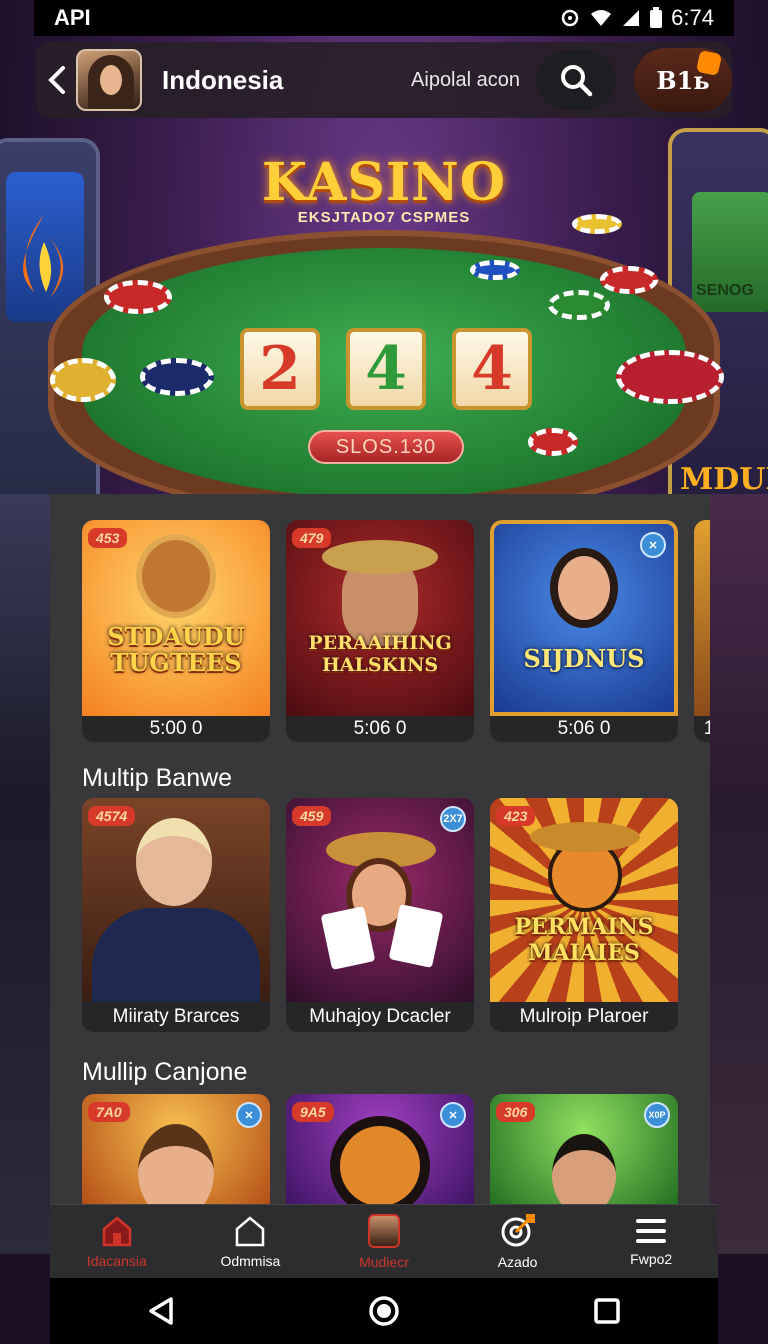 The height and width of the screenshot is (1344, 768). I want to click on target-icon, so click(518, 1229).